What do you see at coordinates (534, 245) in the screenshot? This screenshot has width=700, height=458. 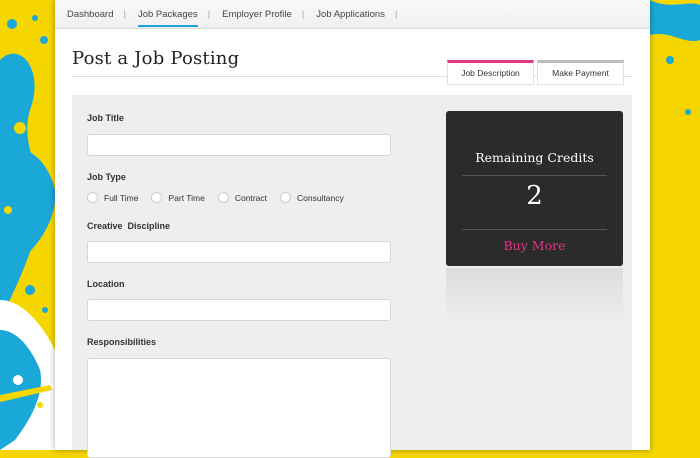 I see `buy-more-link: Buy More` at bounding box center [534, 245].